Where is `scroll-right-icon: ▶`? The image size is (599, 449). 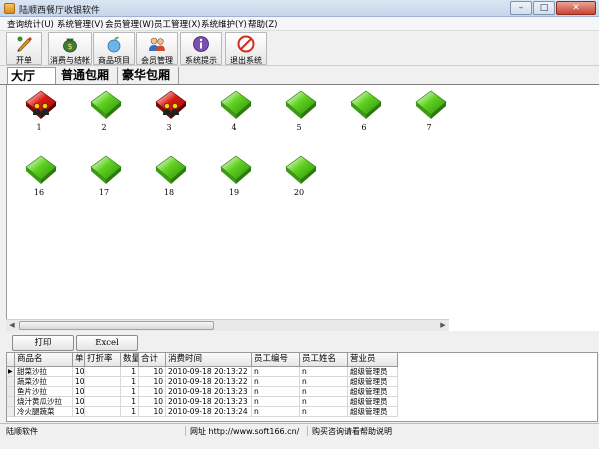 scroll-right-icon: ▶ is located at coordinates (443, 325).